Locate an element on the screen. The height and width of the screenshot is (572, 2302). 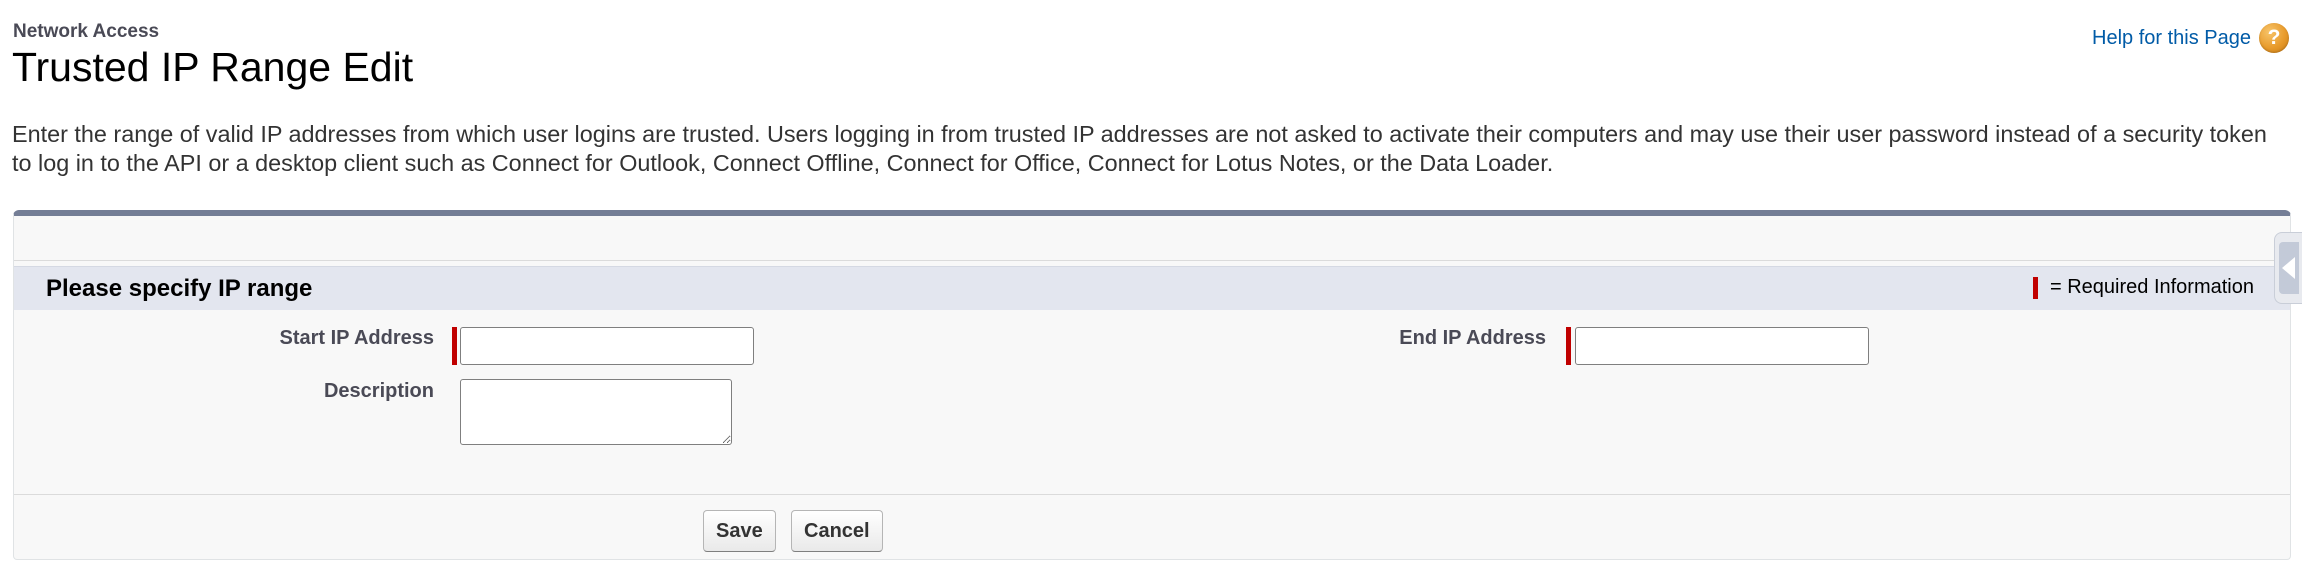
description-textarea is located at coordinates (596, 412).